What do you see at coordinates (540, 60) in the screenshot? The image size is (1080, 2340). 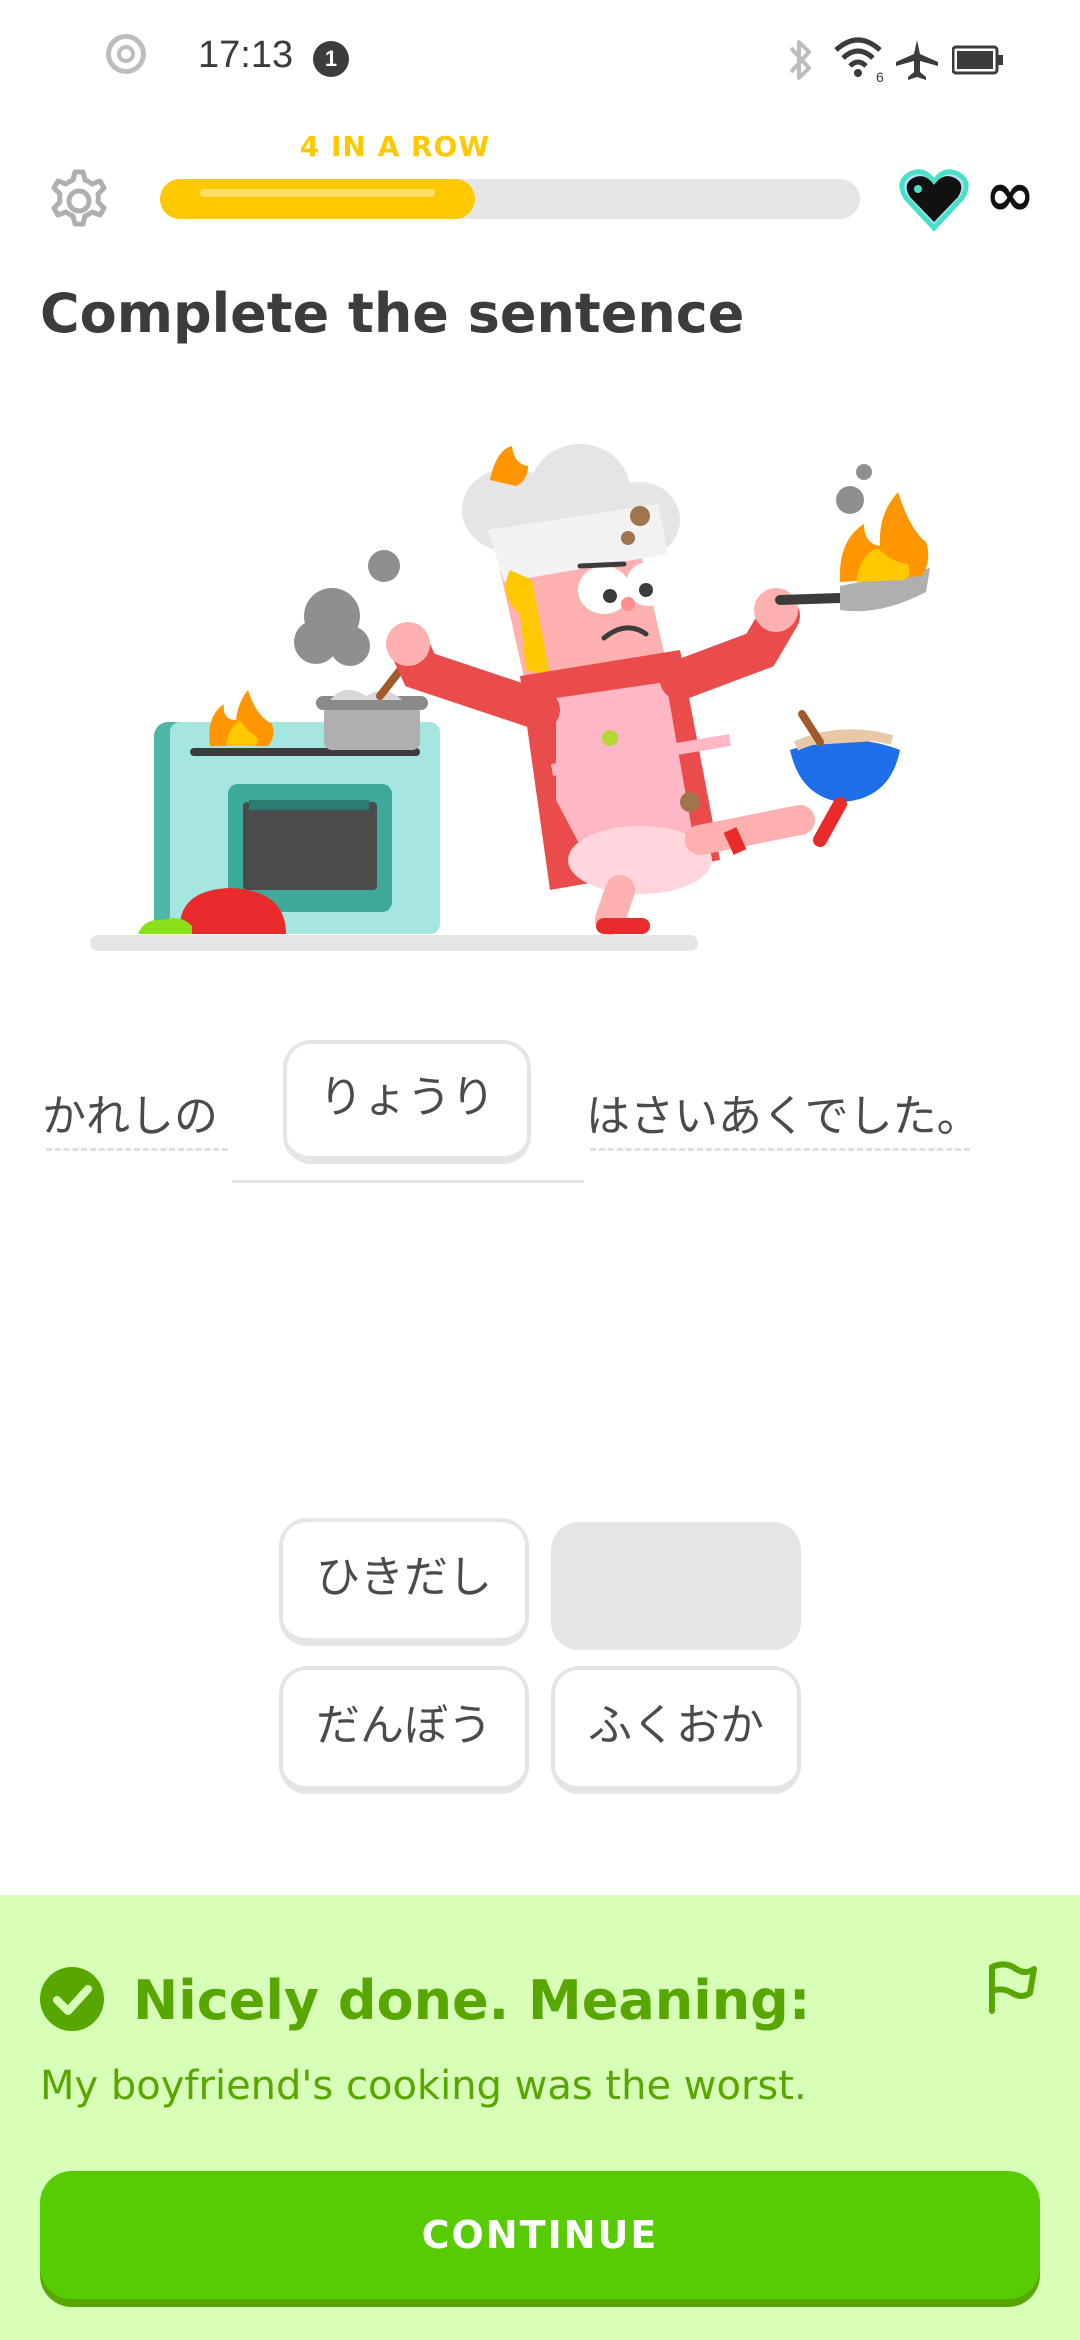 I see `status-bar: 17:13 1 6` at bounding box center [540, 60].